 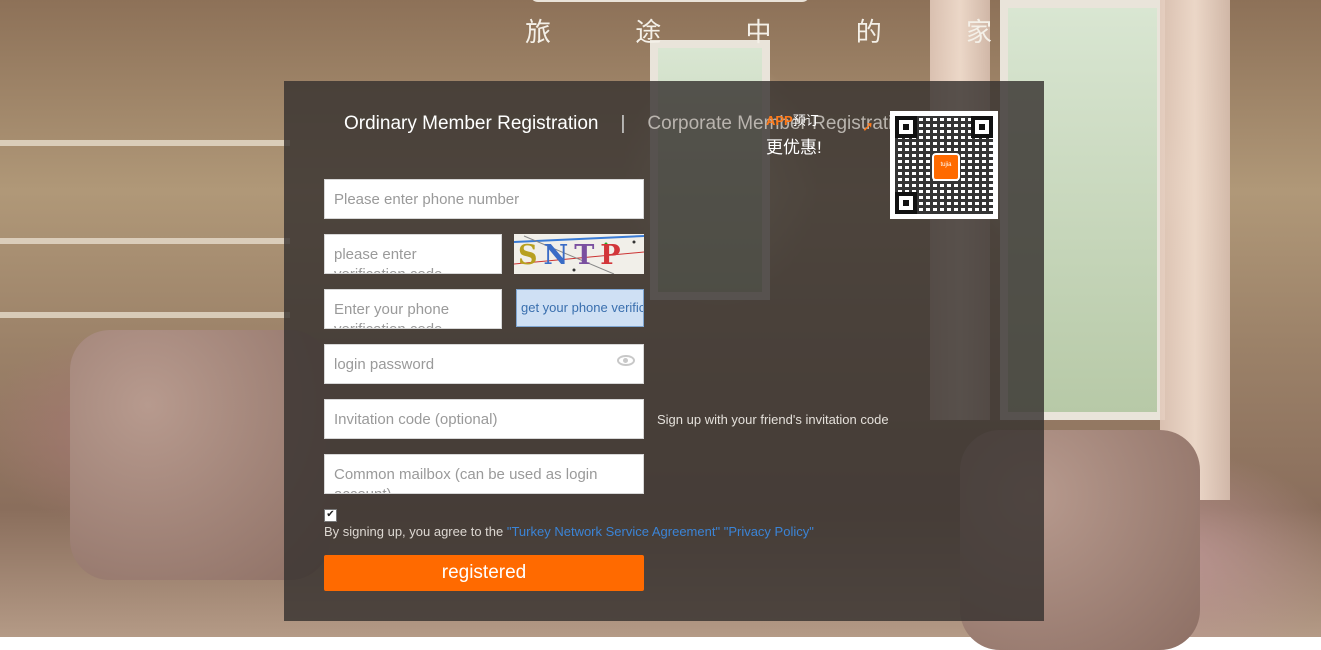 What do you see at coordinates (613, 255) in the screenshot?
I see `captcha-char-4: P` at bounding box center [613, 255].